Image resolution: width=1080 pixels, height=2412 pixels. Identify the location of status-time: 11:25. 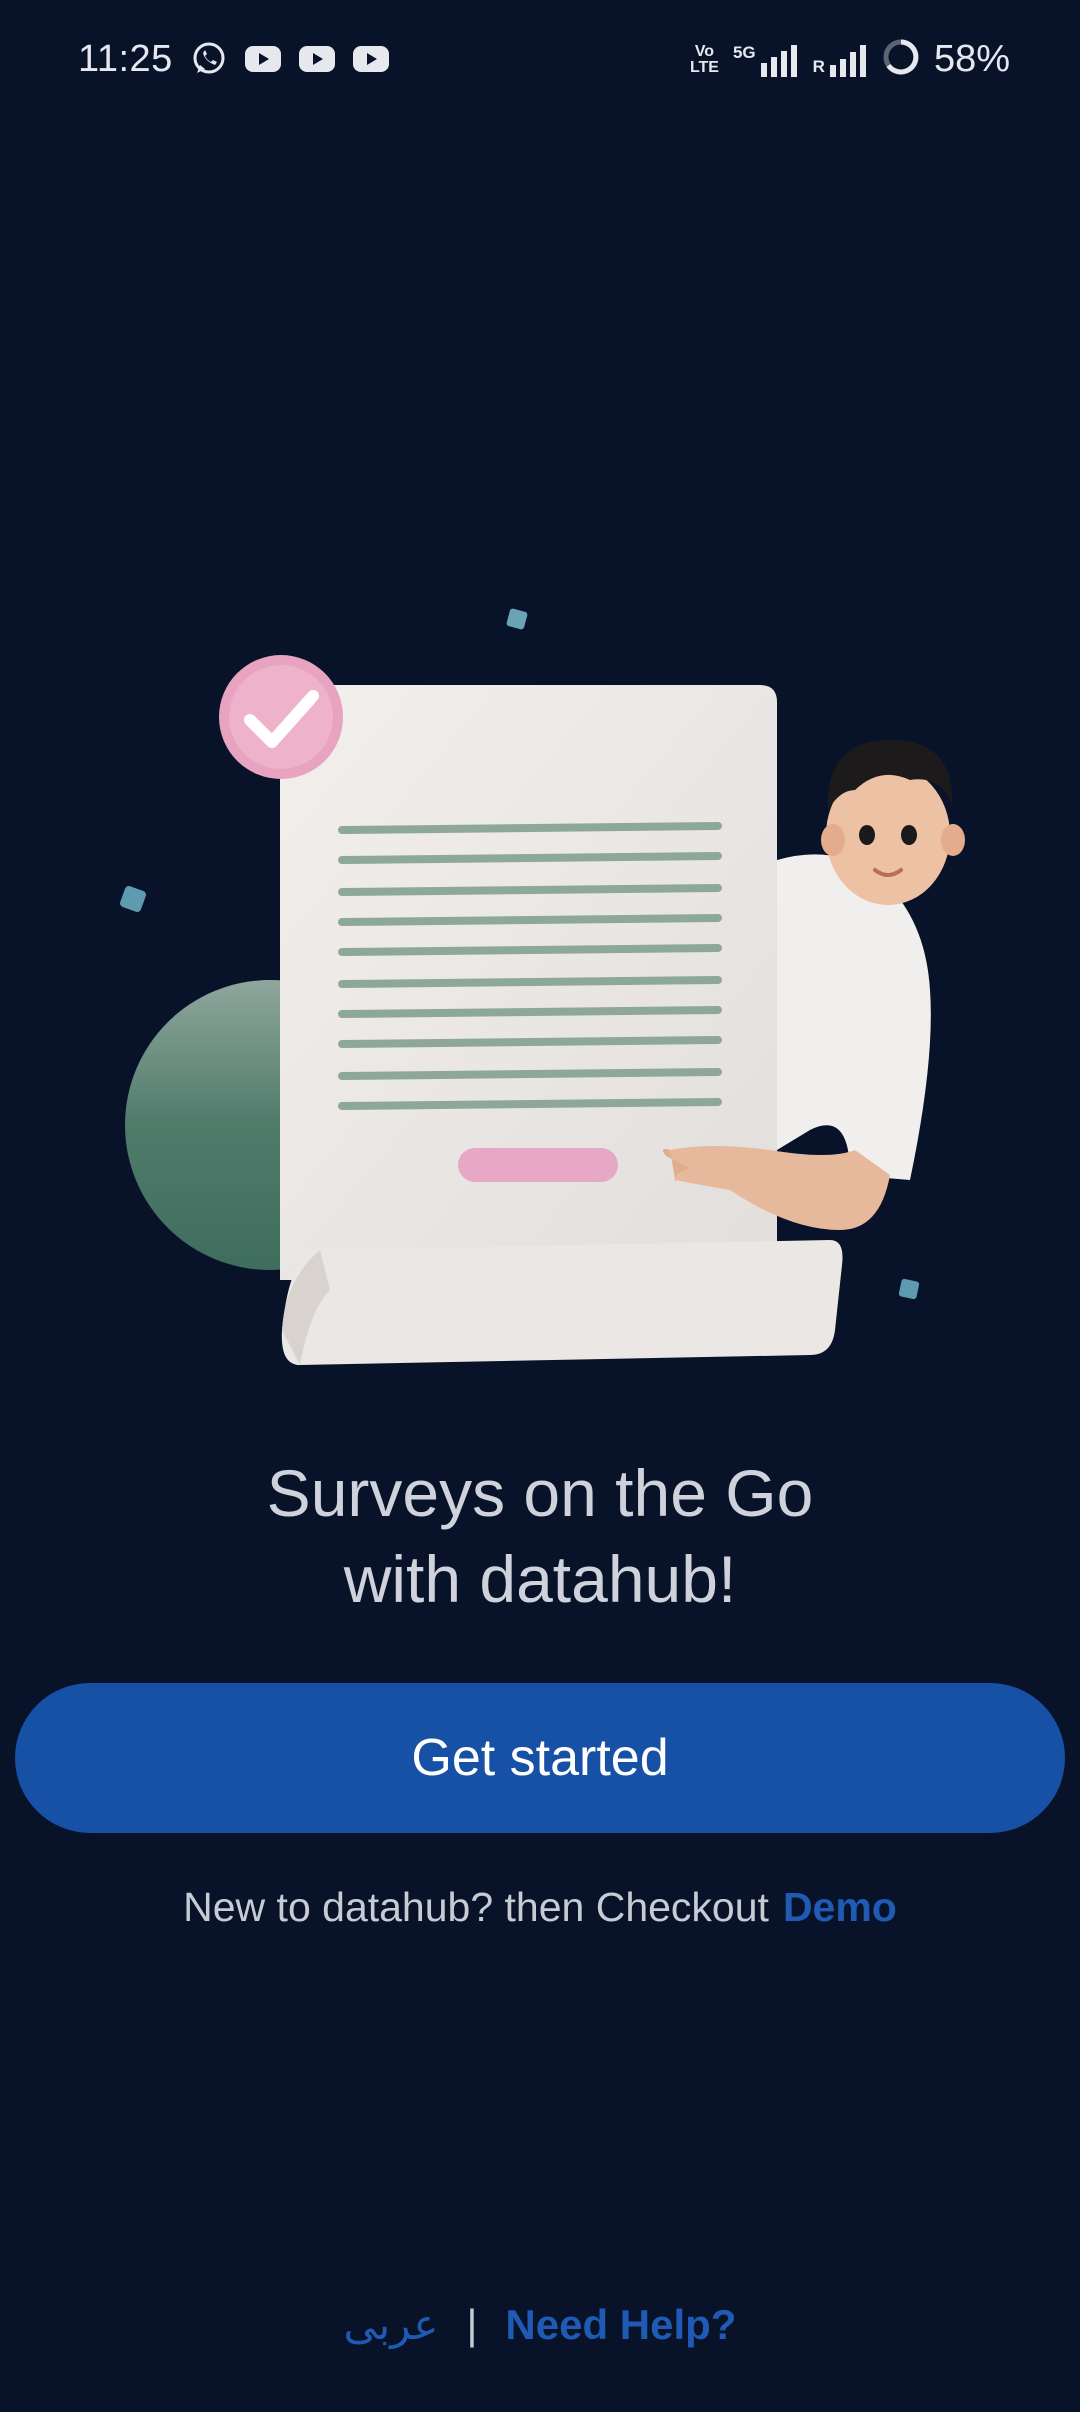
(125, 59).